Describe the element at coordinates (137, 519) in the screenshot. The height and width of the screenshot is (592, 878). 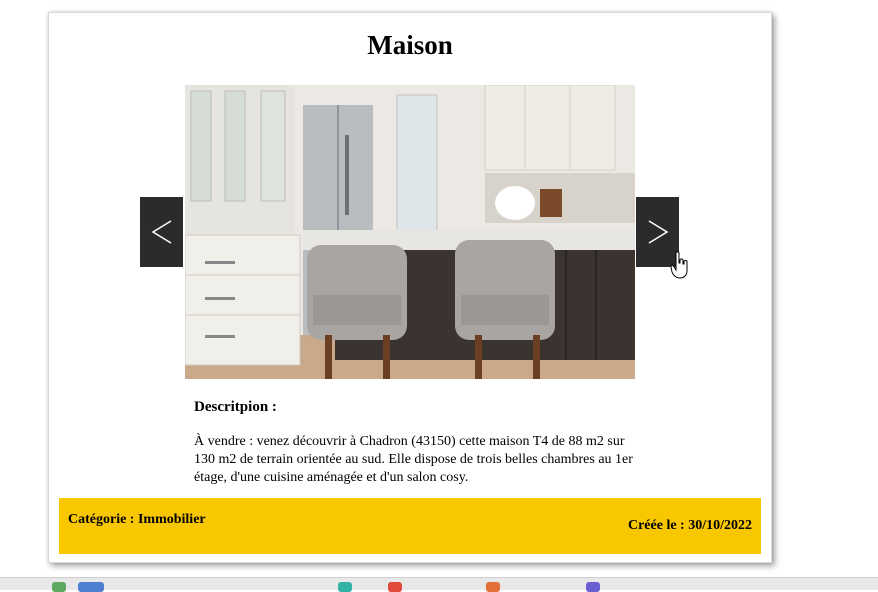
I see `category-label: Catégorie : Immobilier` at that location.